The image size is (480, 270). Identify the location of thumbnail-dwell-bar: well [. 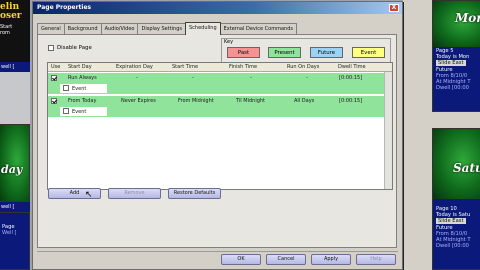
(15, 67).